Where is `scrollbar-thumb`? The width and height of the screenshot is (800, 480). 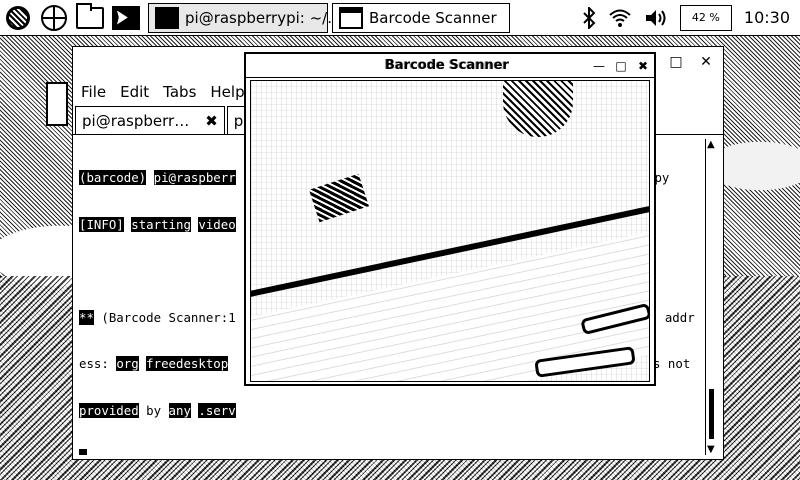
scrollbar-thumb is located at coordinates (711, 414).